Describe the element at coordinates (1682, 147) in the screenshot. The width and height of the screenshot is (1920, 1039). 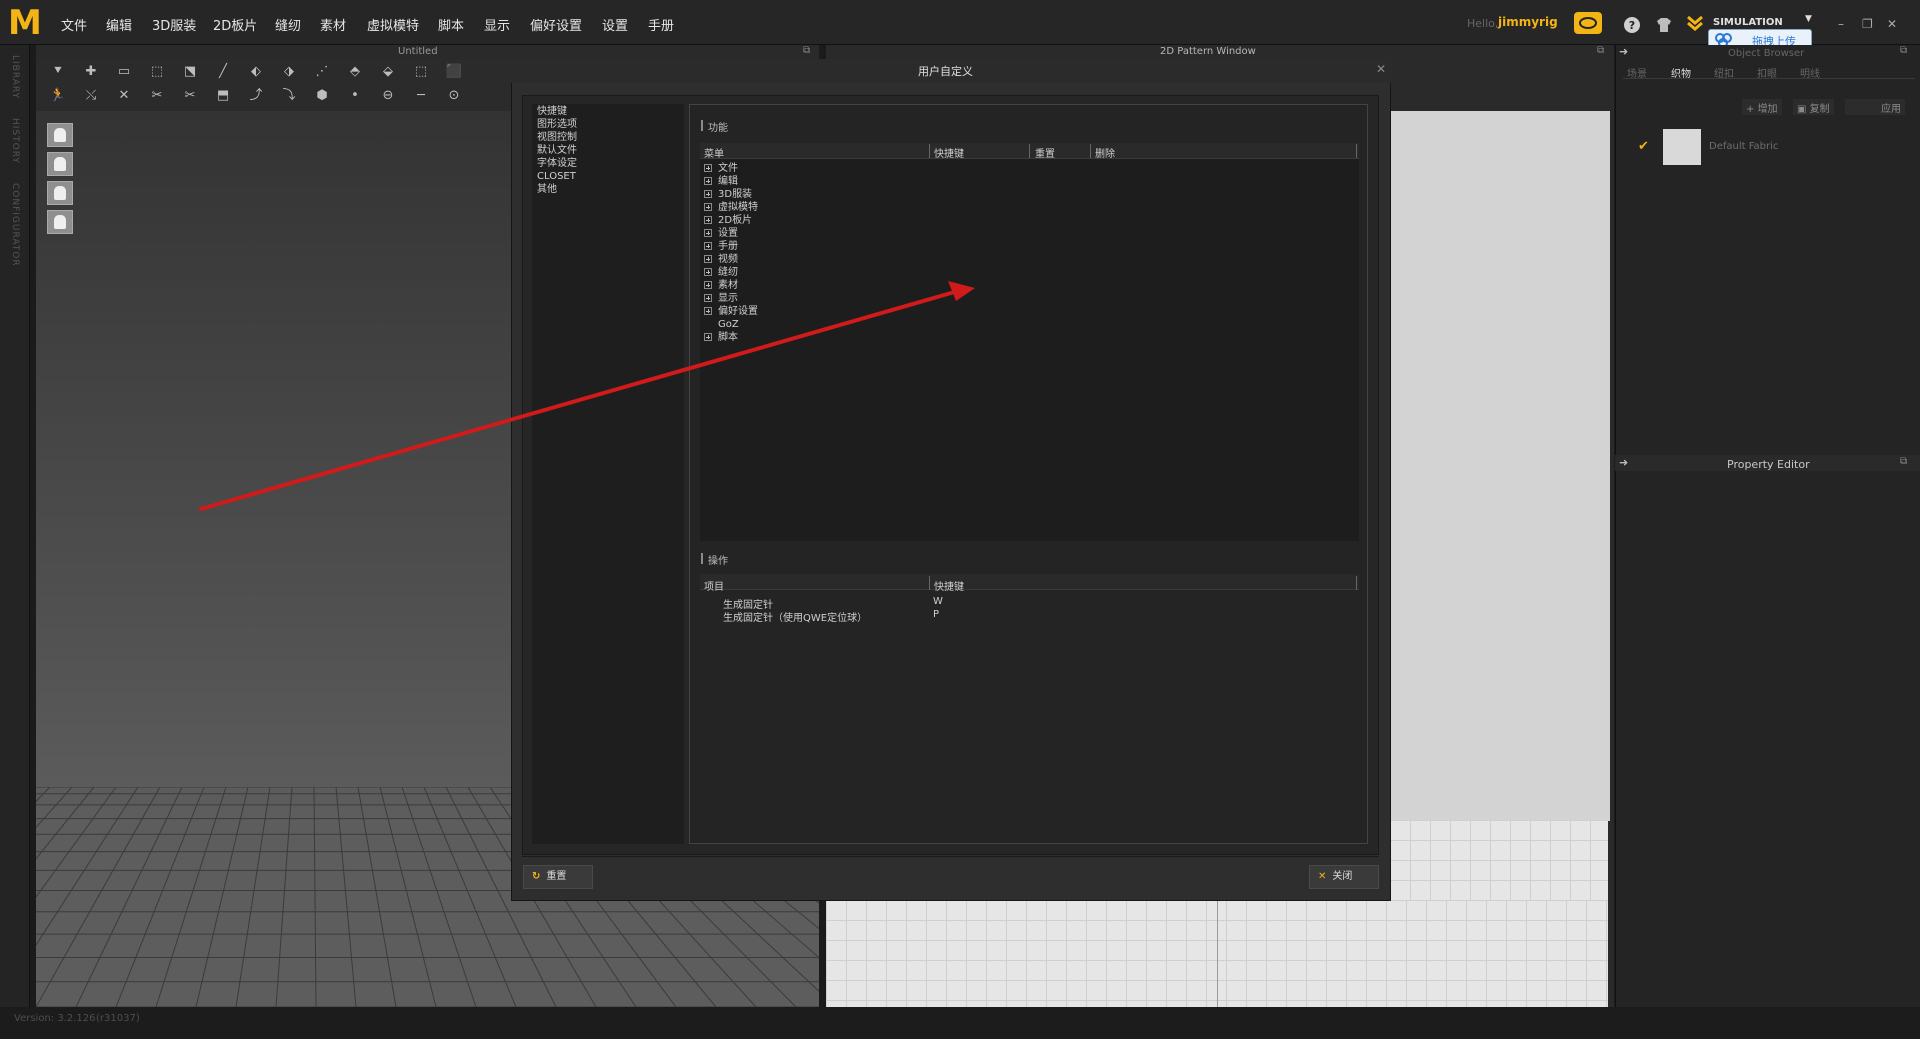
I see `fabric-swatch` at that location.